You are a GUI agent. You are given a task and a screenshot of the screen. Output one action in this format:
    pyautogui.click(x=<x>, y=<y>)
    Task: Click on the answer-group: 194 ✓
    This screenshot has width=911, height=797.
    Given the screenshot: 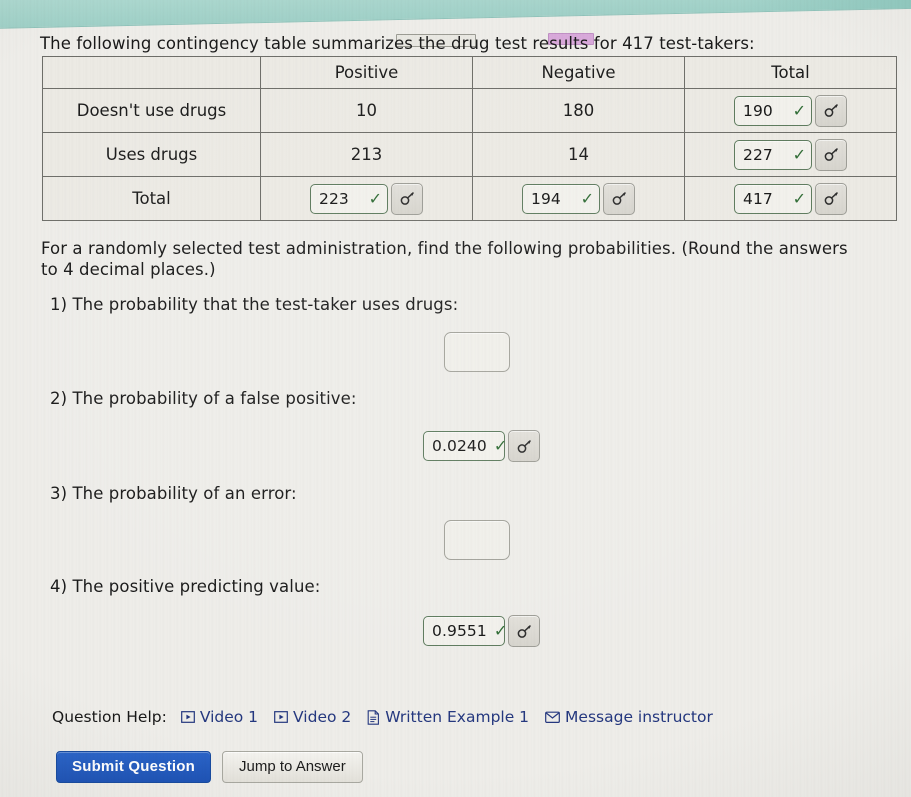 What is the action you would take?
    pyautogui.click(x=578, y=198)
    